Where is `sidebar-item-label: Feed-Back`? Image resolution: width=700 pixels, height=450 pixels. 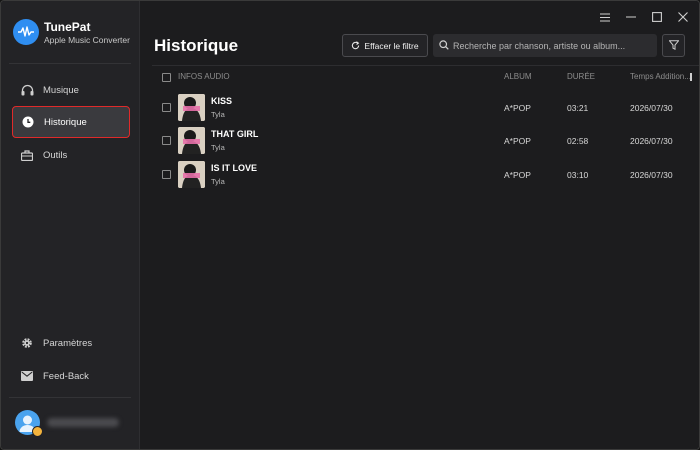 sidebar-item-label: Feed-Back is located at coordinates (66, 376).